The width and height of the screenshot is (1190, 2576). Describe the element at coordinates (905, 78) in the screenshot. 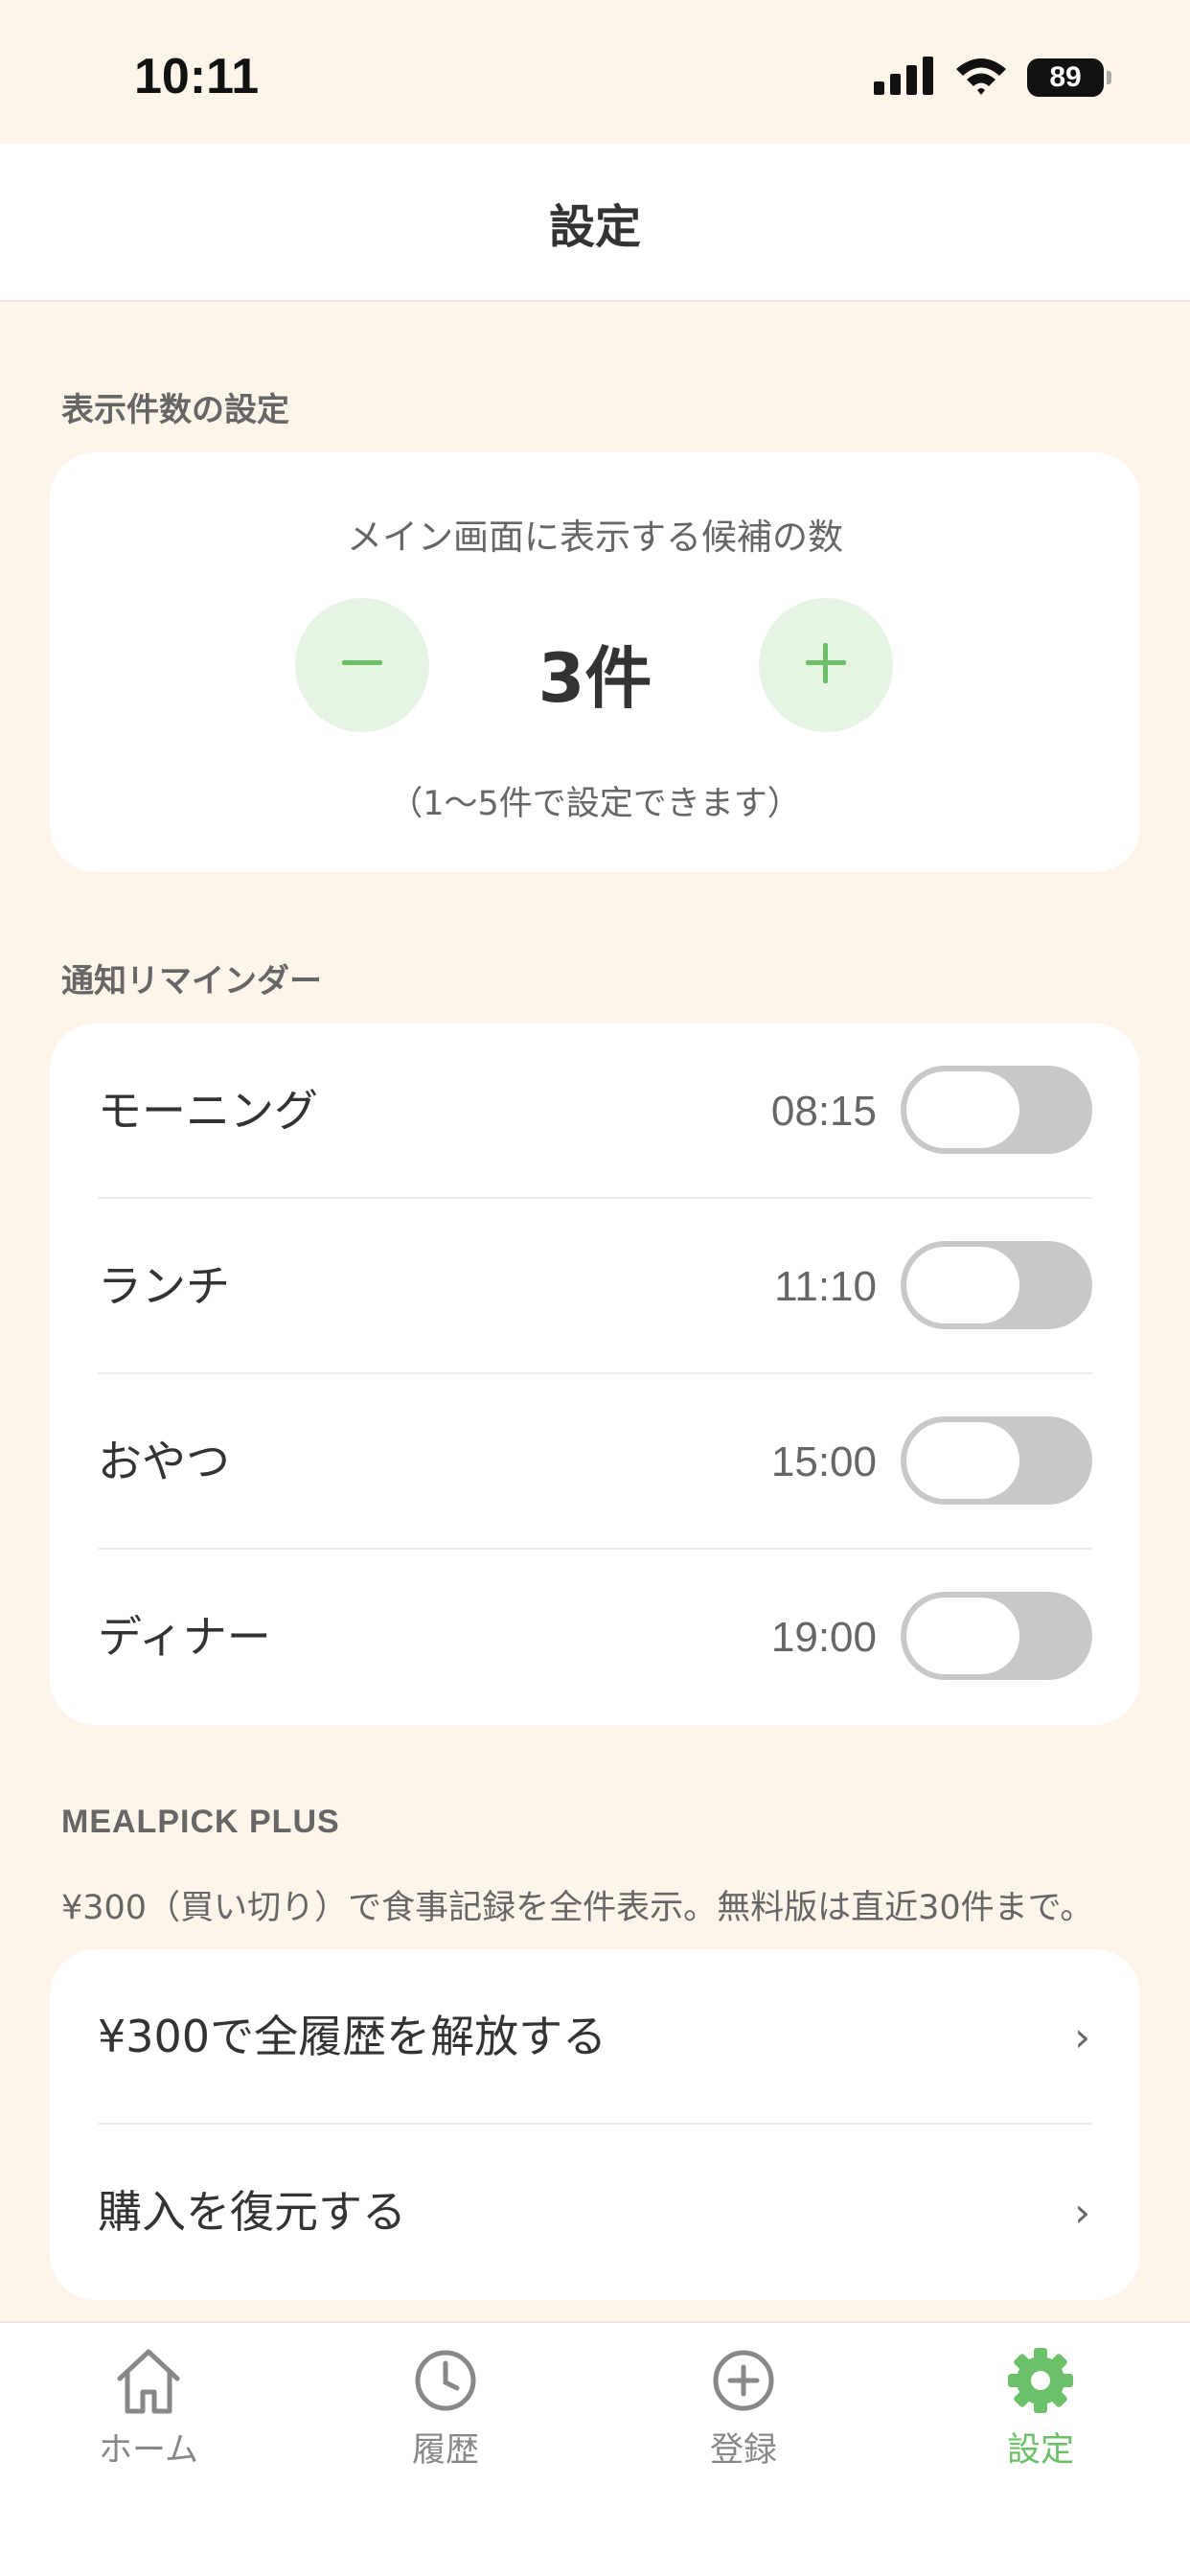

I see `cellular-signal-icon` at that location.